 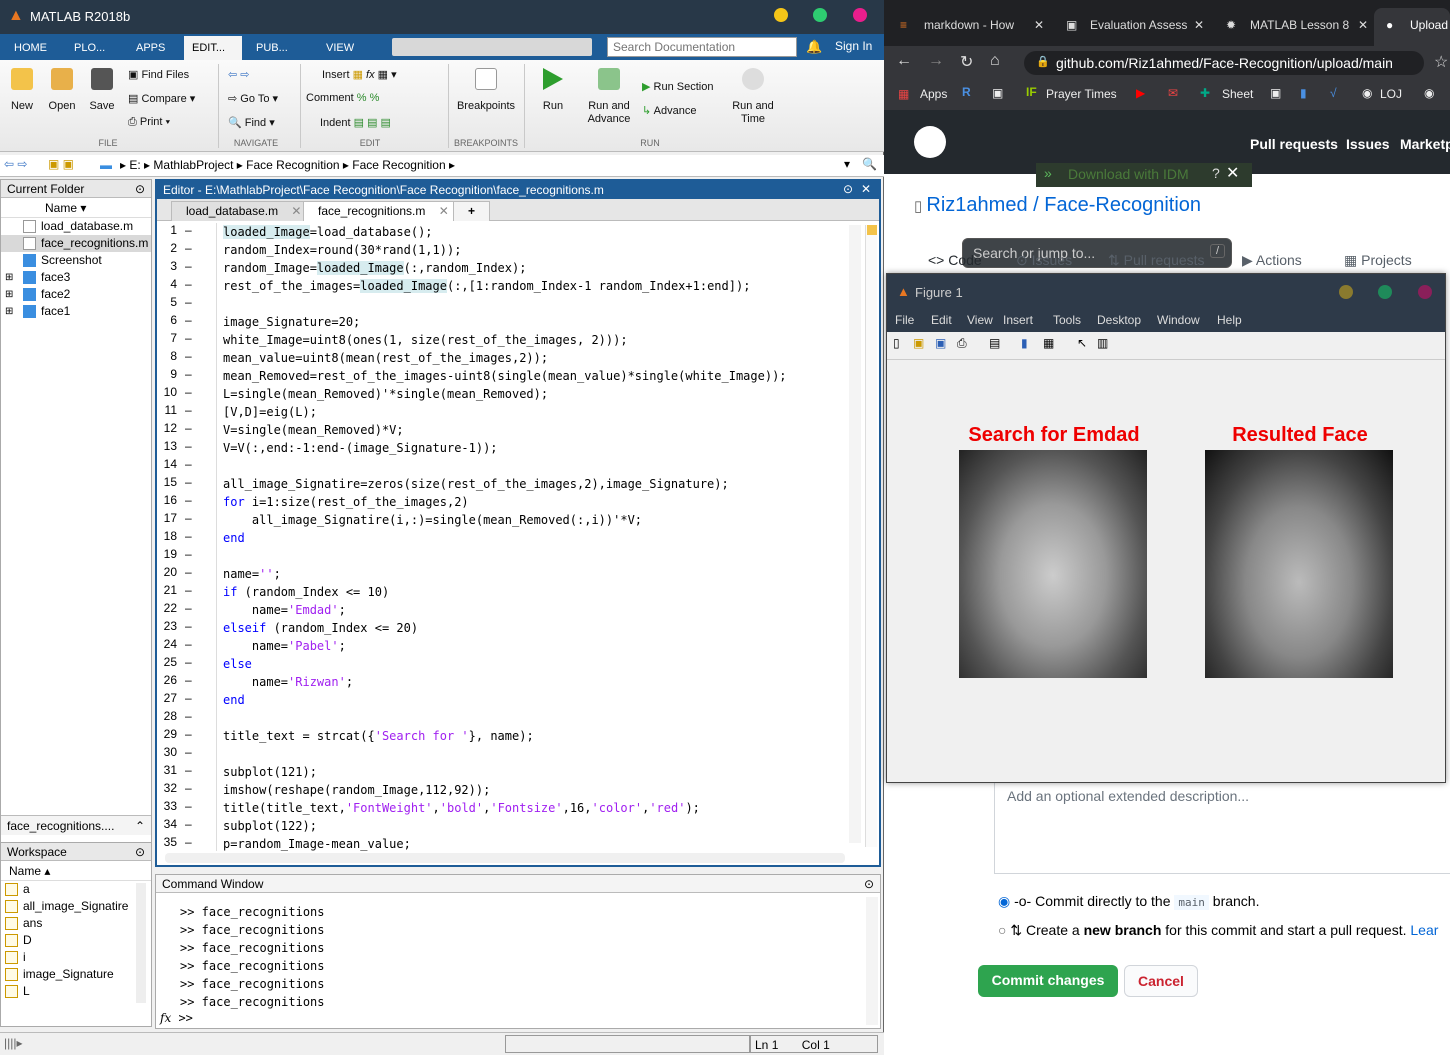 What do you see at coordinates (1002, 930) in the screenshot?
I see `radio-empty-icon: ○` at bounding box center [1002, 930].